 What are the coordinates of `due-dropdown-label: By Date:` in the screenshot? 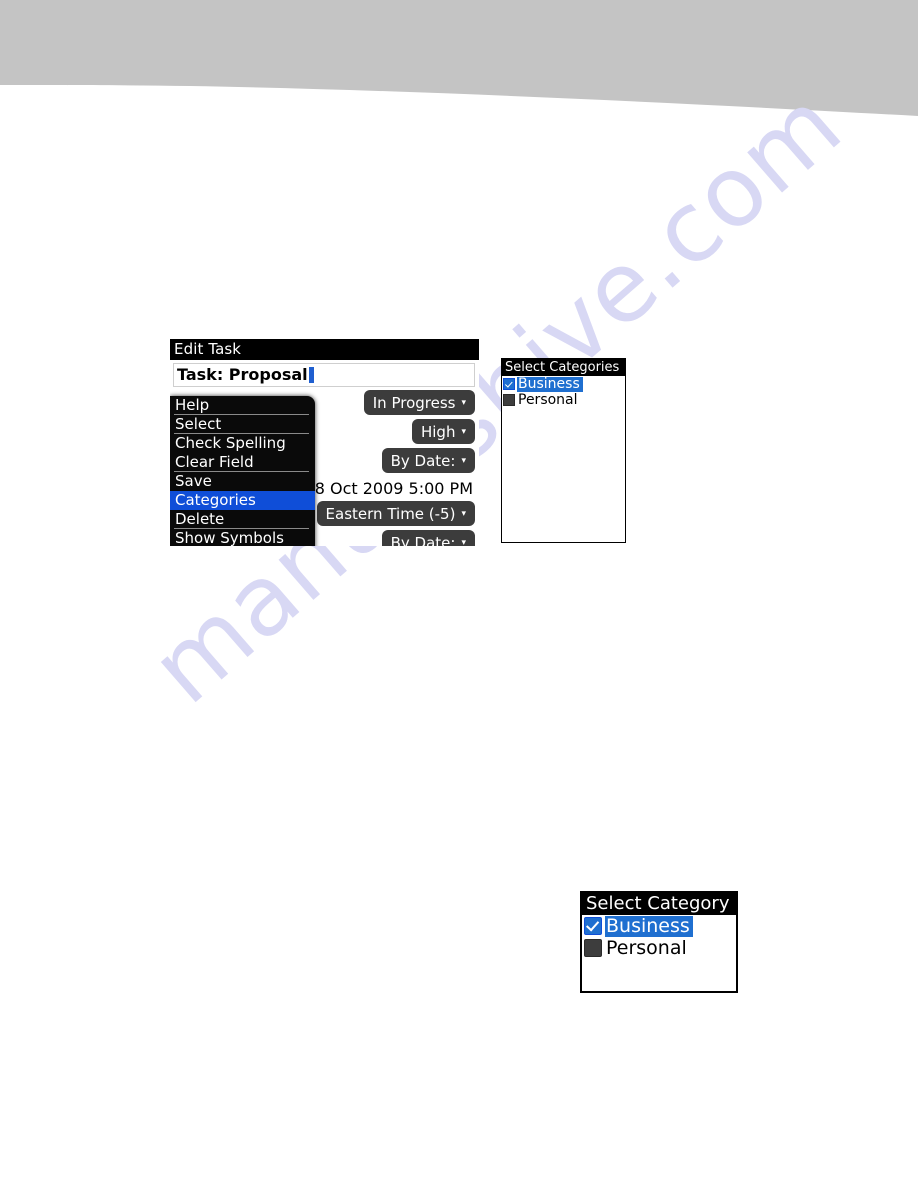 It's located at (423, 460).